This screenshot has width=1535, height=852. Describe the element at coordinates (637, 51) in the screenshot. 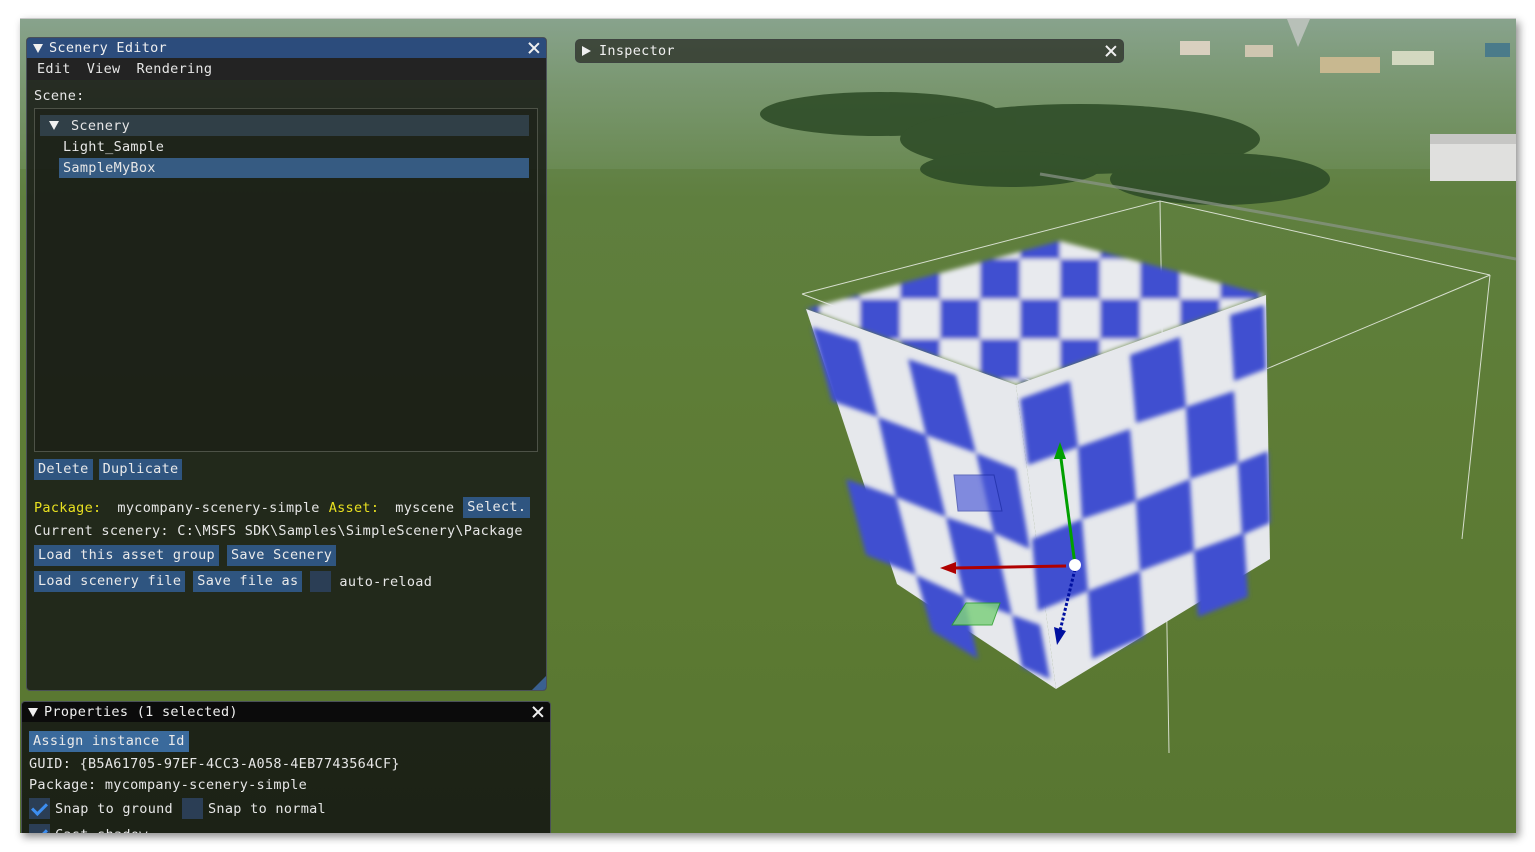

I see `inspector-title: Inspector` at that location.